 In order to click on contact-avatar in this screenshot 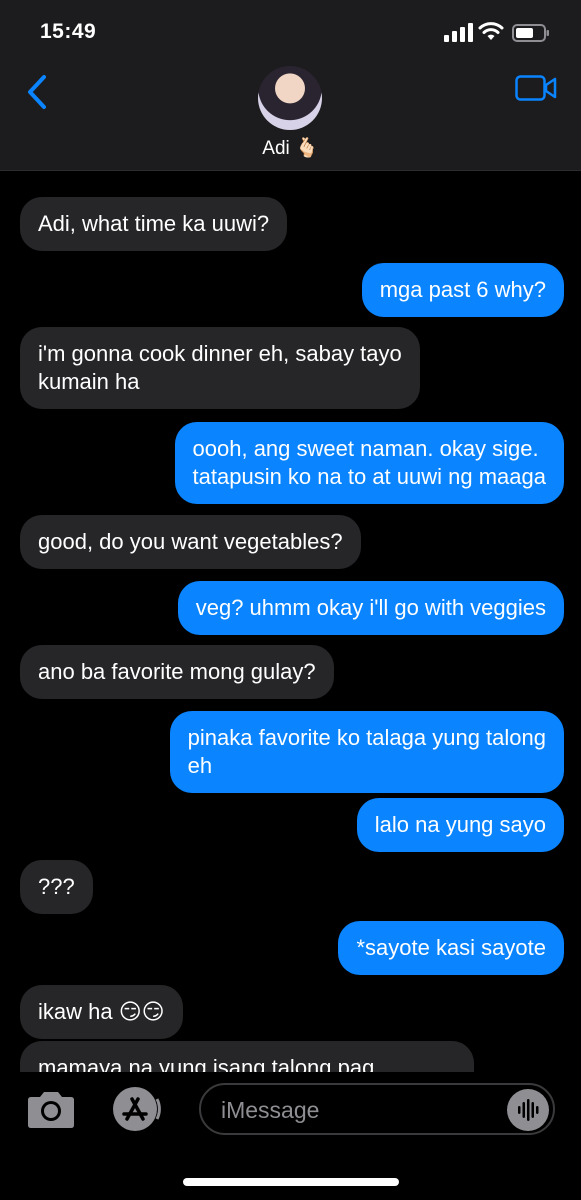, I will do `click(290, 98)`.